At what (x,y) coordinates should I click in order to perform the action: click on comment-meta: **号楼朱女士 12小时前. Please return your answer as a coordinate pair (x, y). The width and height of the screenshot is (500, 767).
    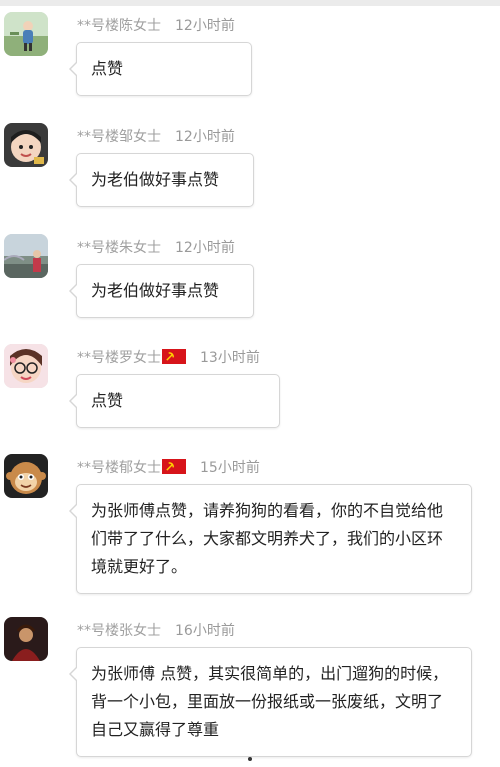
    Looking at the image, I should click on (156, 248).